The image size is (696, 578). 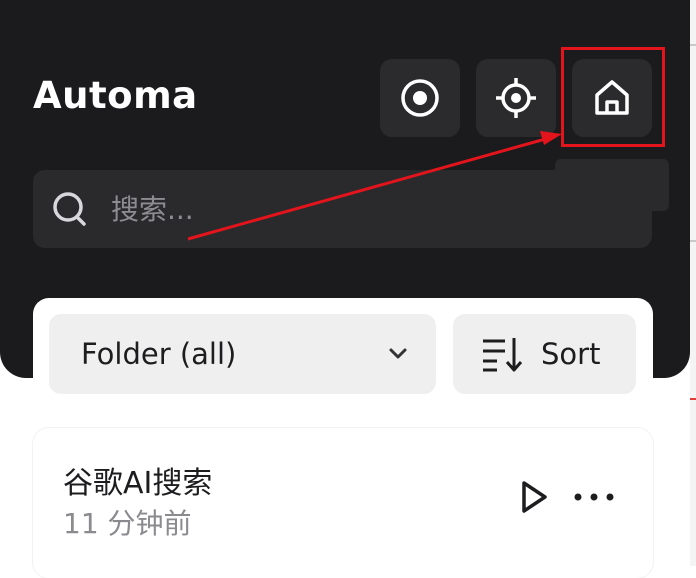 What do you see at coordinates (69, 209) in the screenshot?
I see `search-icon` at bounding box center [69, 209].